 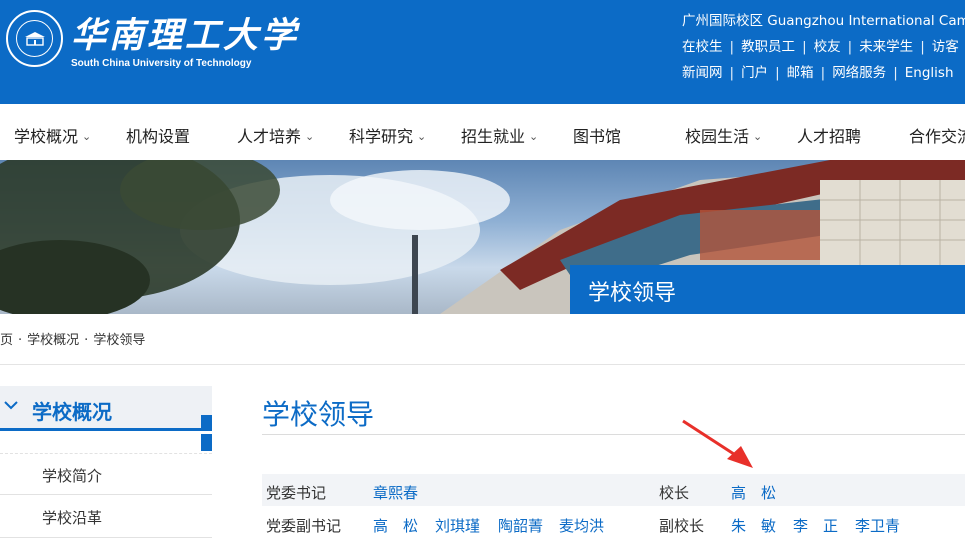 I want to click on annotation-arrow-icon, so click(x=717, y=443).